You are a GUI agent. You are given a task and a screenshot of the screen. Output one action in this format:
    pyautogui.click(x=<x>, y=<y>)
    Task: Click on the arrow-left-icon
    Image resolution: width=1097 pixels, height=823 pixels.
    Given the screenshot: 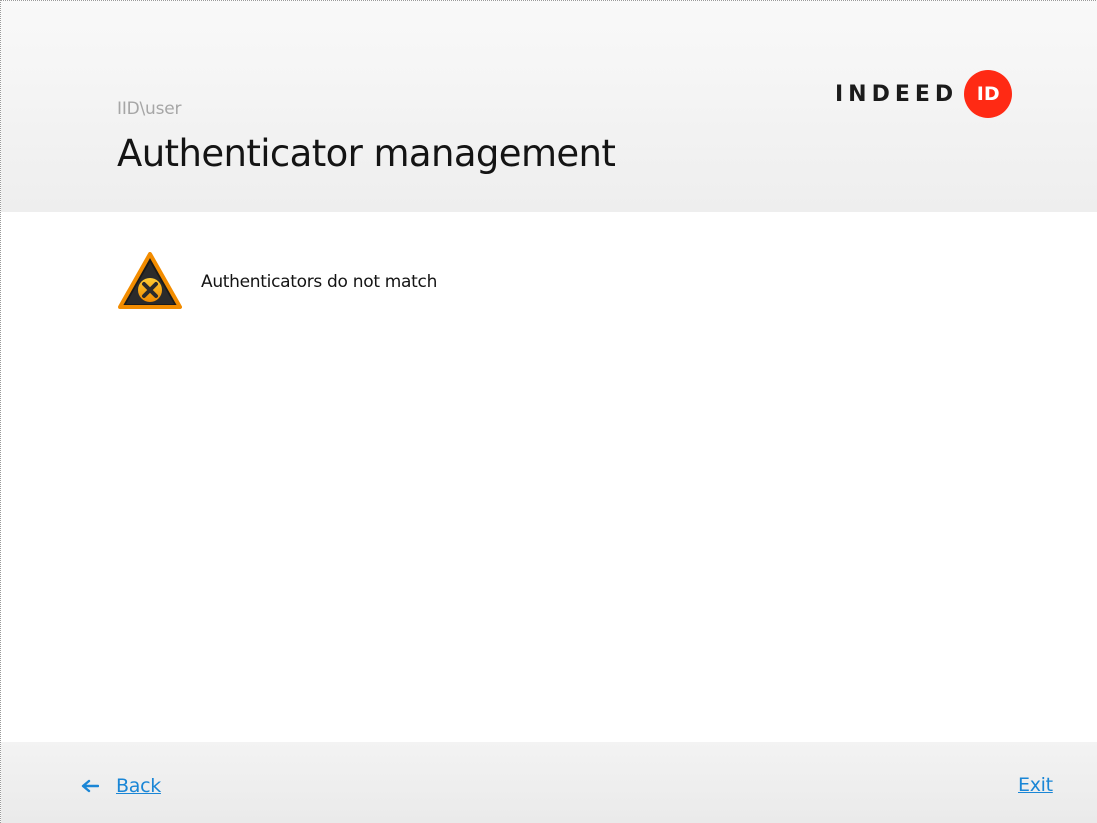 What is the action you would take?
    pyautogui.click(x=90, y=786)
    